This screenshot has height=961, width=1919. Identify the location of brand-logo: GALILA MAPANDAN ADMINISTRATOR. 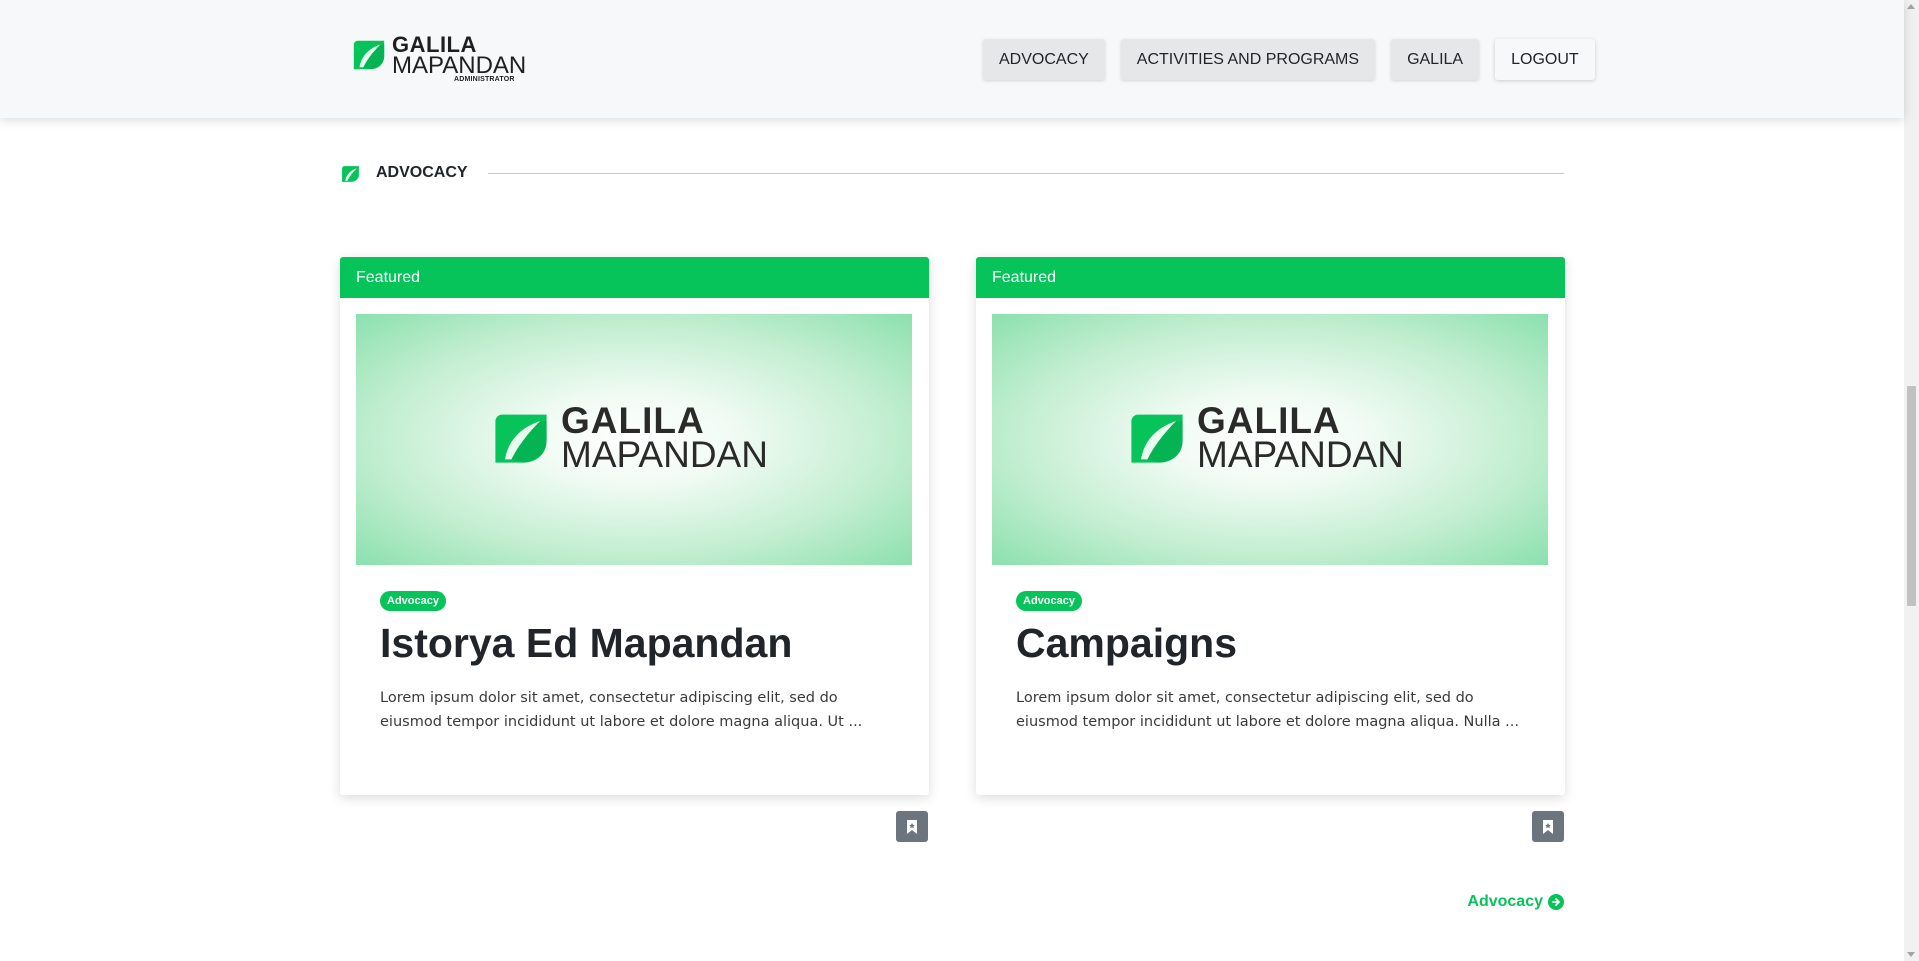
(438, 59).